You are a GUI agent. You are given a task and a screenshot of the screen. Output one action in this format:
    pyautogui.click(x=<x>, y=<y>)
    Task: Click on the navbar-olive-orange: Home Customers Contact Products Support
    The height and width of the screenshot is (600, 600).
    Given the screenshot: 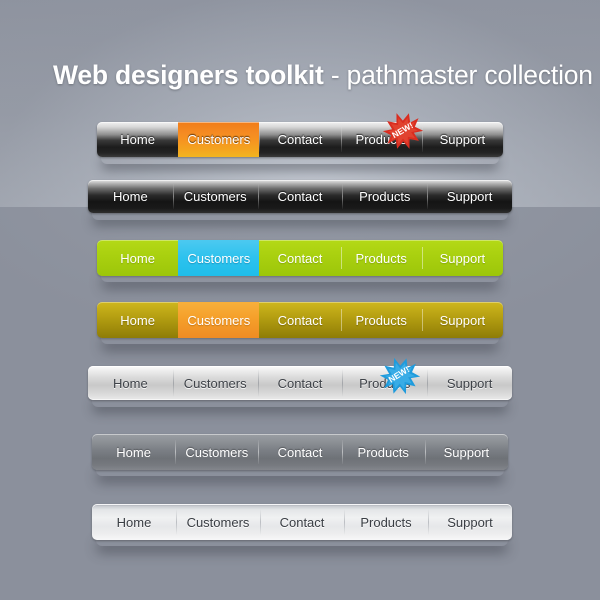 What is the action you would take?
    pyautogui.click(x=300, y=320)
    